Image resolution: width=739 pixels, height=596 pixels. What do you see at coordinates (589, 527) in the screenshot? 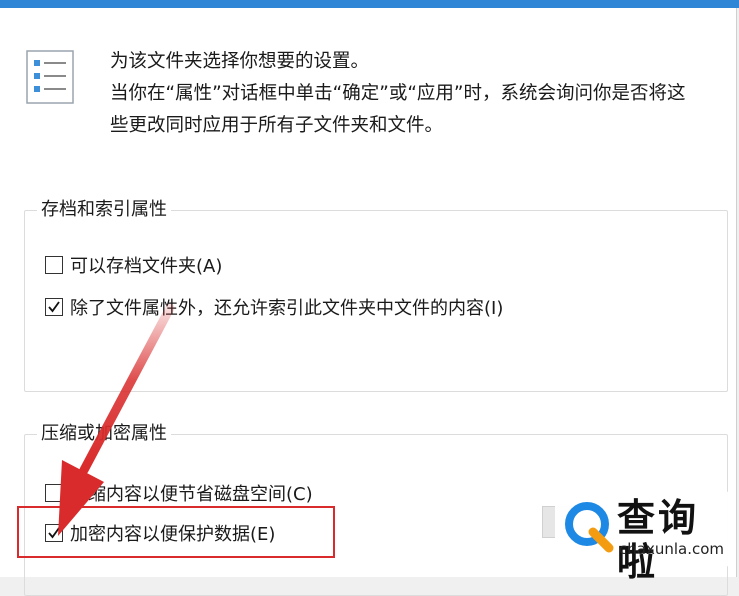
I see `watermark-q-logo-icon` at bounding box center [589, 527].